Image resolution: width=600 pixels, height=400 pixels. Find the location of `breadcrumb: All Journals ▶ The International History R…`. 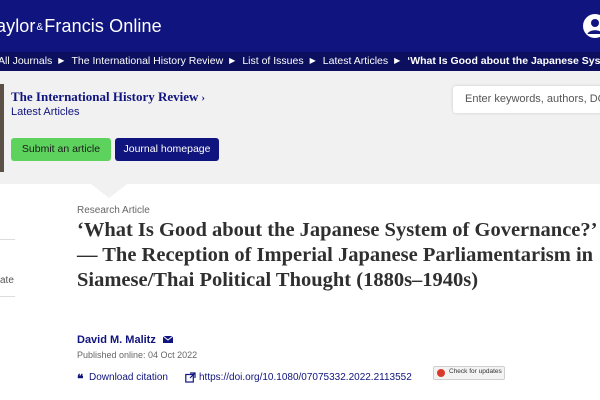

breadcrumb: All Journals ▶ The International History R… is located at coordinates (300, 61).